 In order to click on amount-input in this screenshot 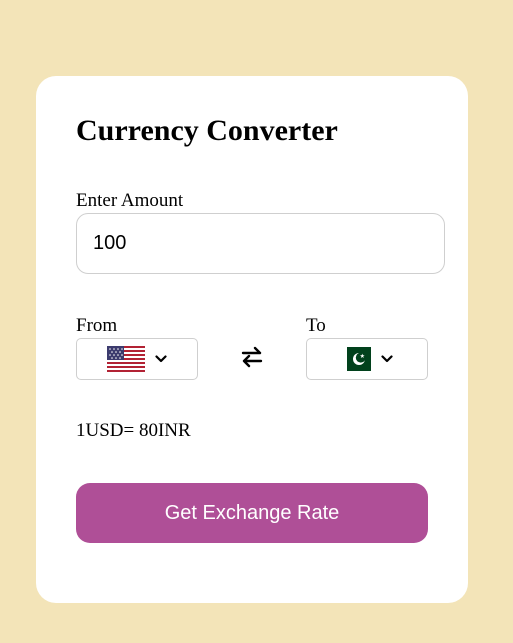, I will do `click(260, 243)`.